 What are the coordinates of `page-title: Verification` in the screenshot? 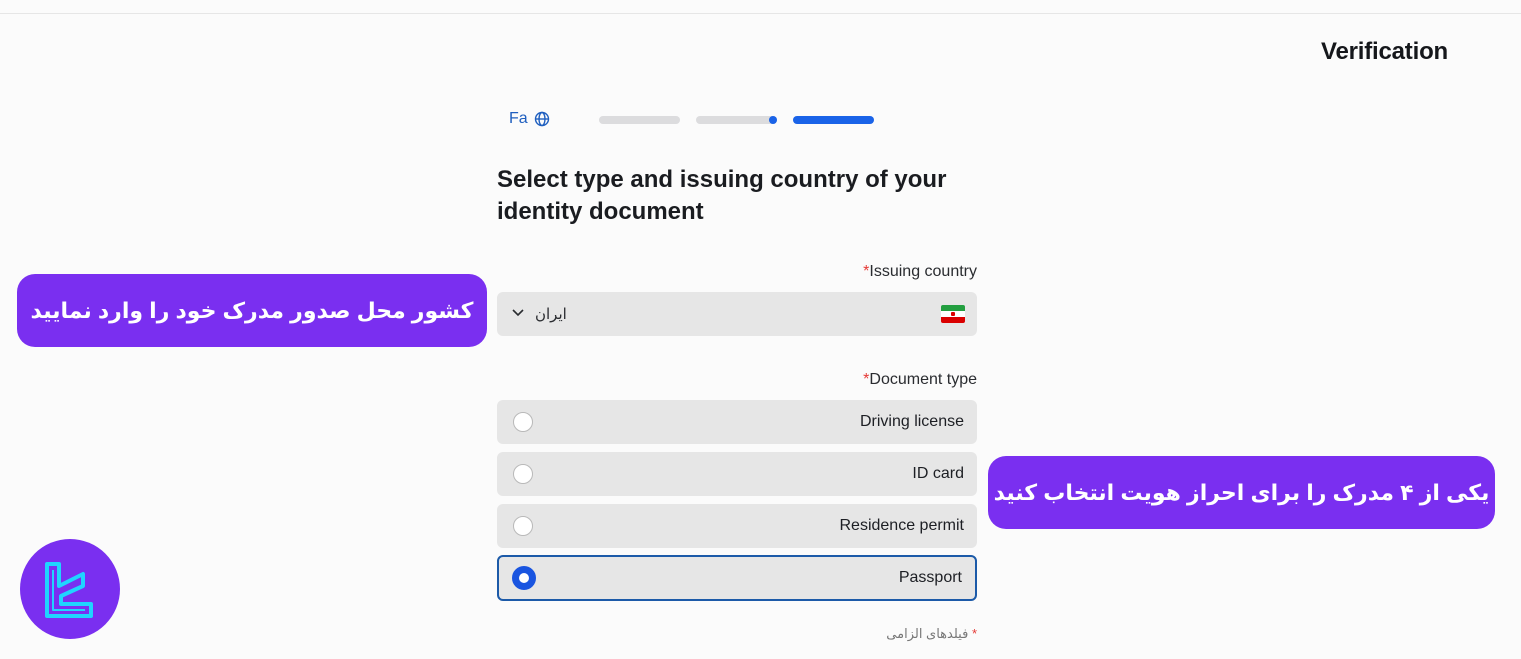 It's located at (1384, 51).